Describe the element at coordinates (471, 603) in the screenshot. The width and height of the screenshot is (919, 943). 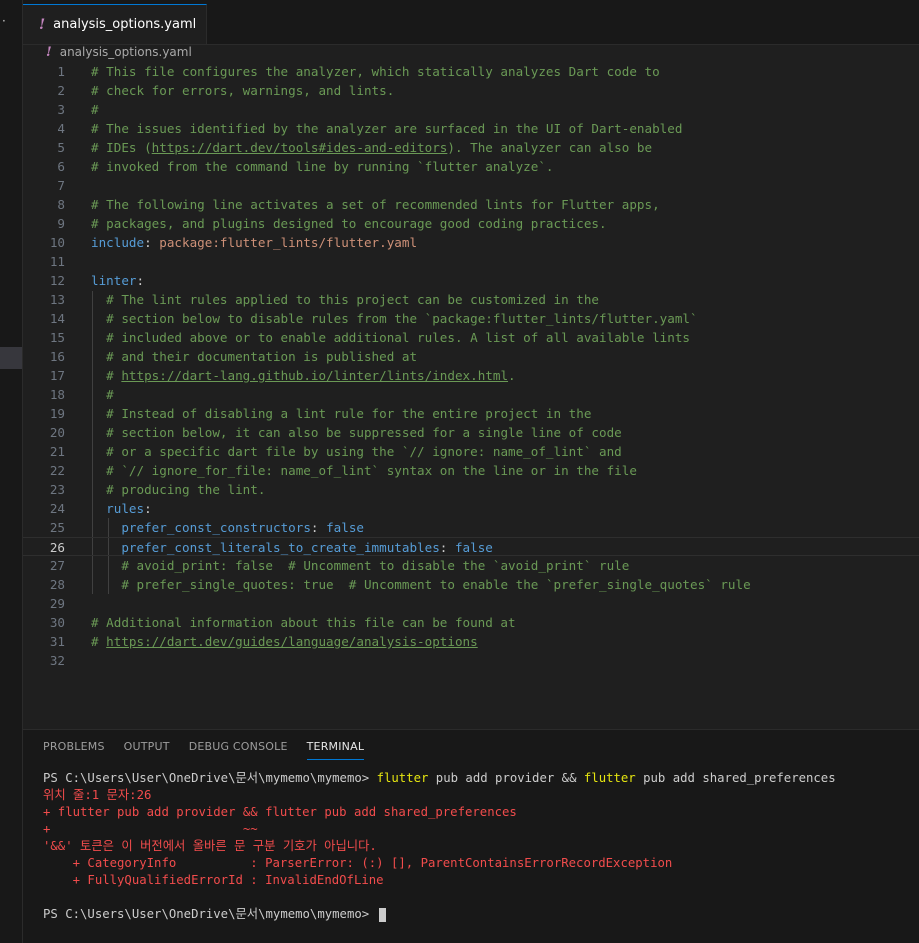
I see `code-line: 29` at that location.